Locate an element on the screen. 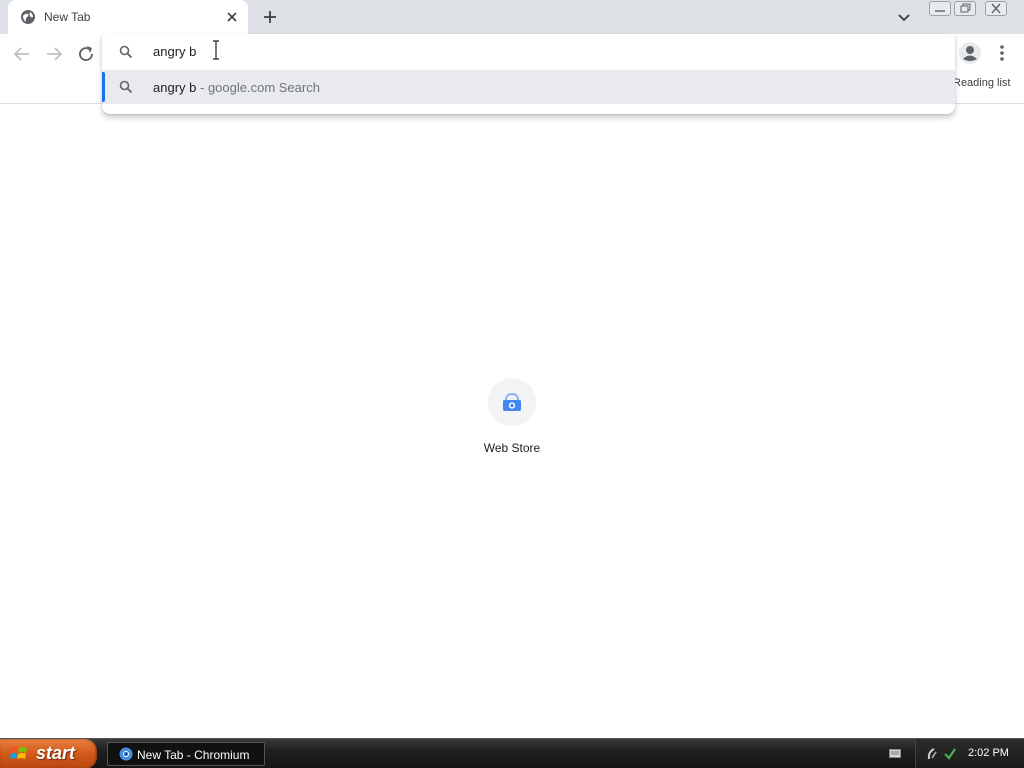  web-store-icon is located at coordinates (512, 401).